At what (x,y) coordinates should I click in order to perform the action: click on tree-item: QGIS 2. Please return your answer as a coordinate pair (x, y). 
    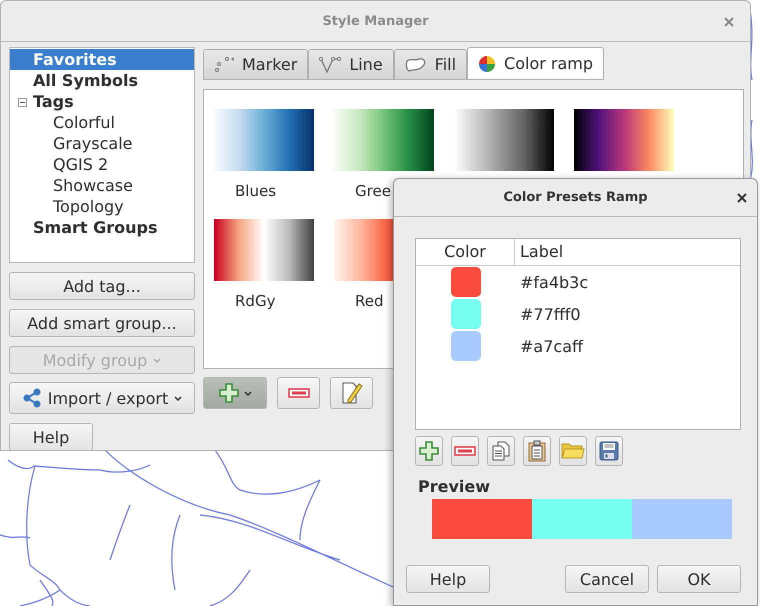
    Looking at the image, I should click on (102, 164).